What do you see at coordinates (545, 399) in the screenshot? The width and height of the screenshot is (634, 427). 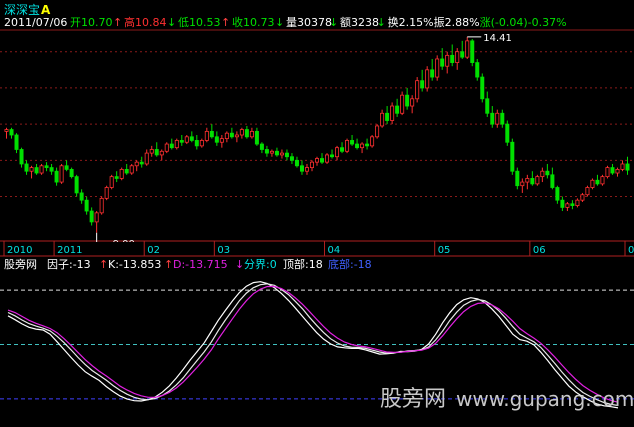 I see `watermark-url: www.gupang.com` at bounding box center [545, 399].